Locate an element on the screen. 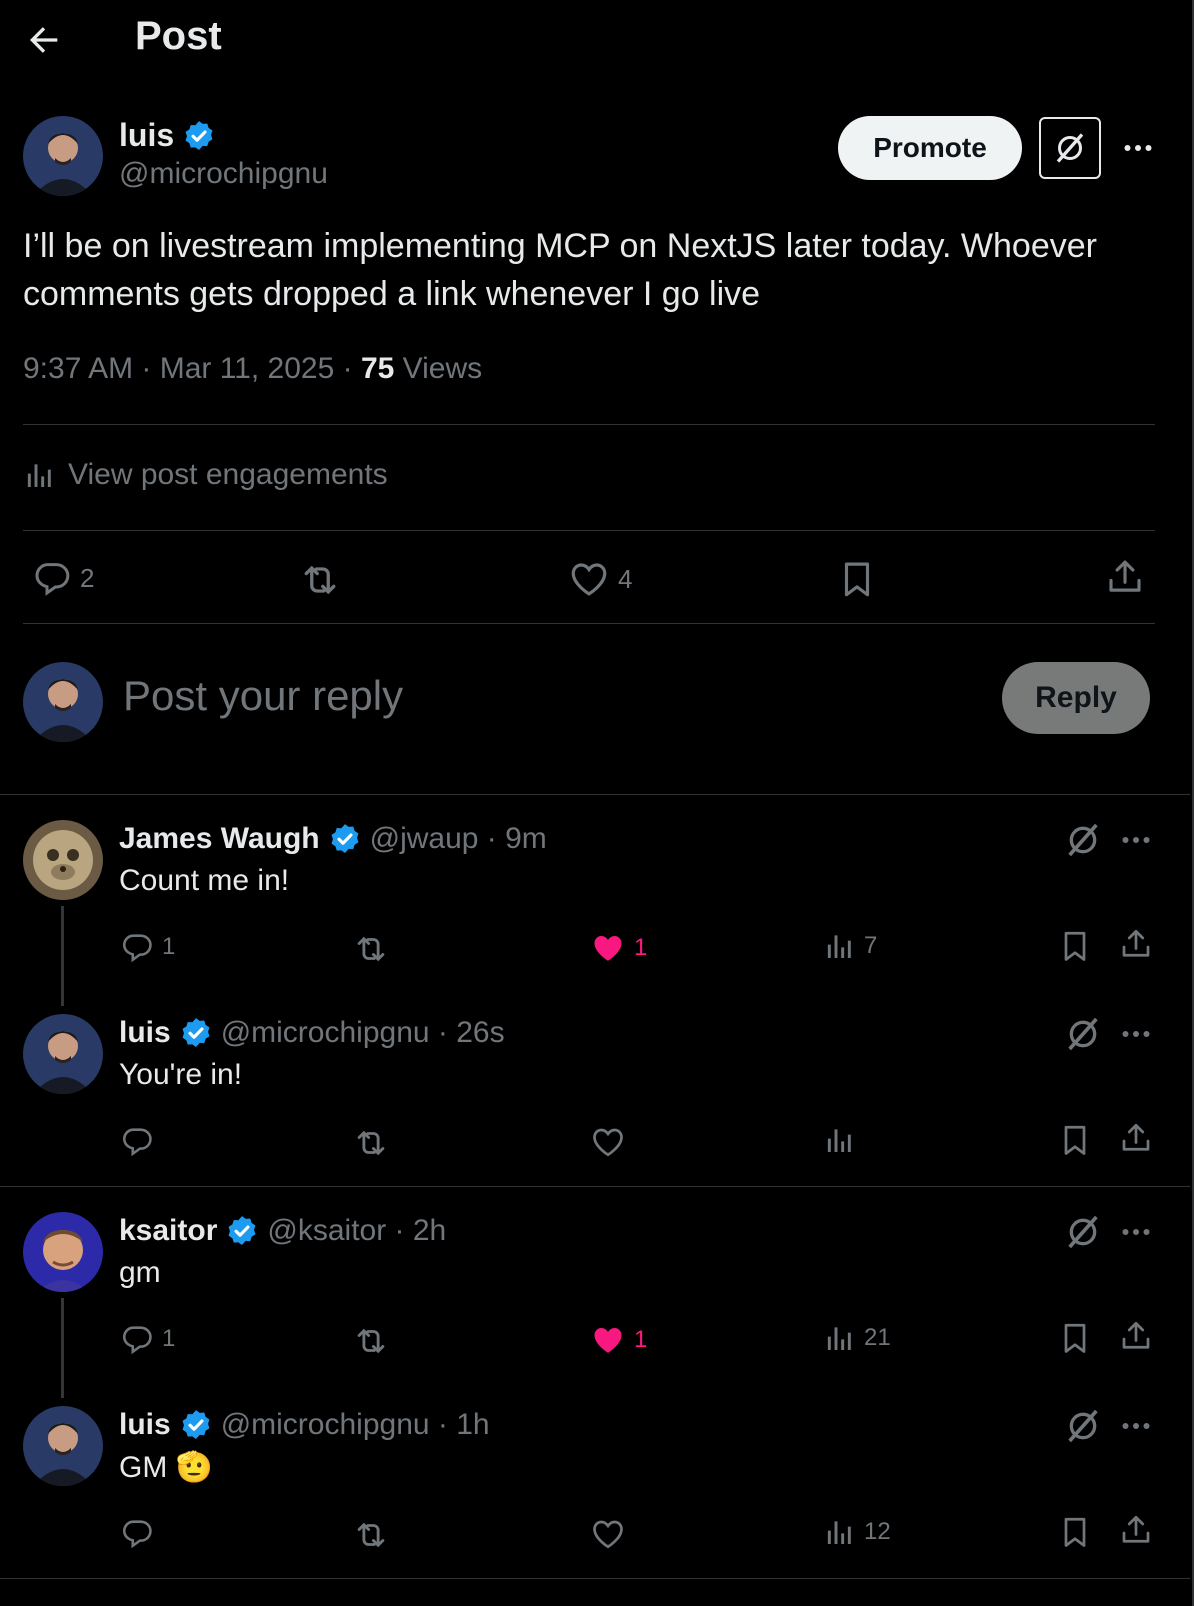 This screenshot has height=1606, width=1194. comment-header: luis @microchipgnu · 26s is located at coordinates (312, 1033).